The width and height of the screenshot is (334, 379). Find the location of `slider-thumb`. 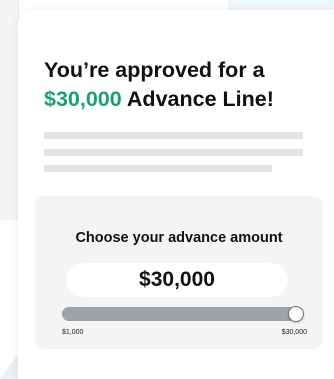

slider-thumb is located at coordinates (296, 314).